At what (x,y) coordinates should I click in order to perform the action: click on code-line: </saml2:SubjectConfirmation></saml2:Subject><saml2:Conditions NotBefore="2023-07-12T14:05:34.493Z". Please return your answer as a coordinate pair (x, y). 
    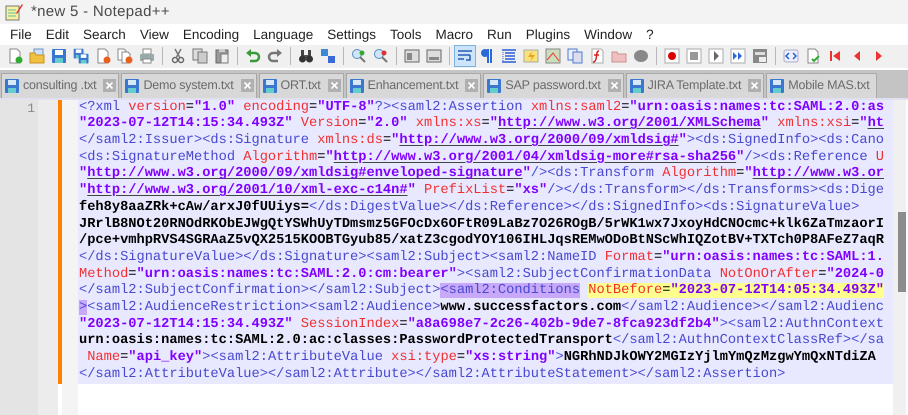
    Looking at the image, I should click on (482, 291).